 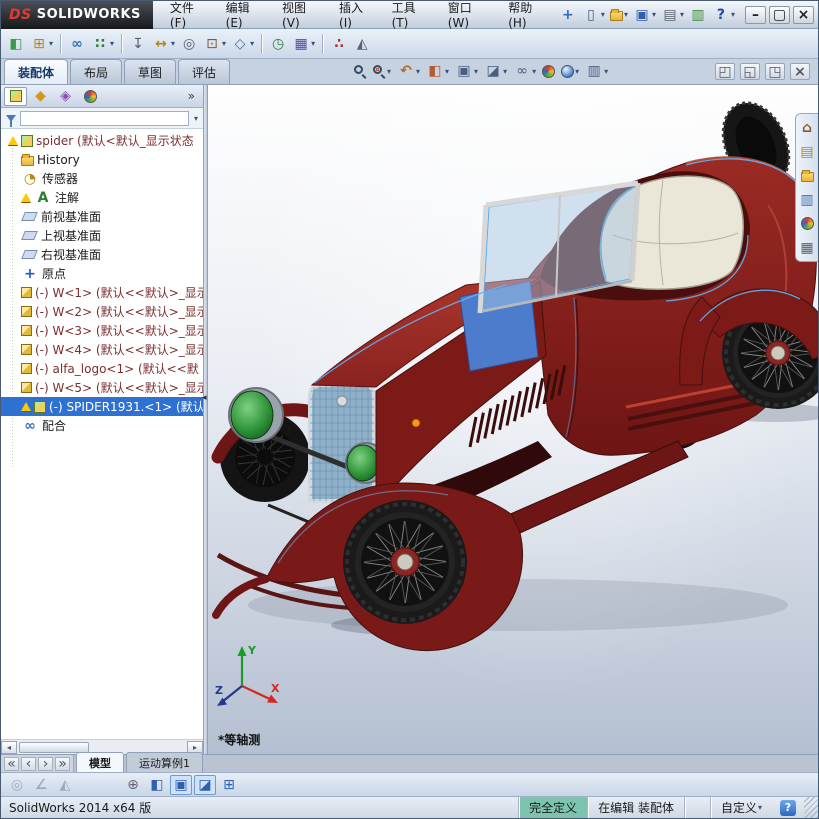 I want to click on reference-geometry-button: ◇ ▾, so click(x=242, y=44).